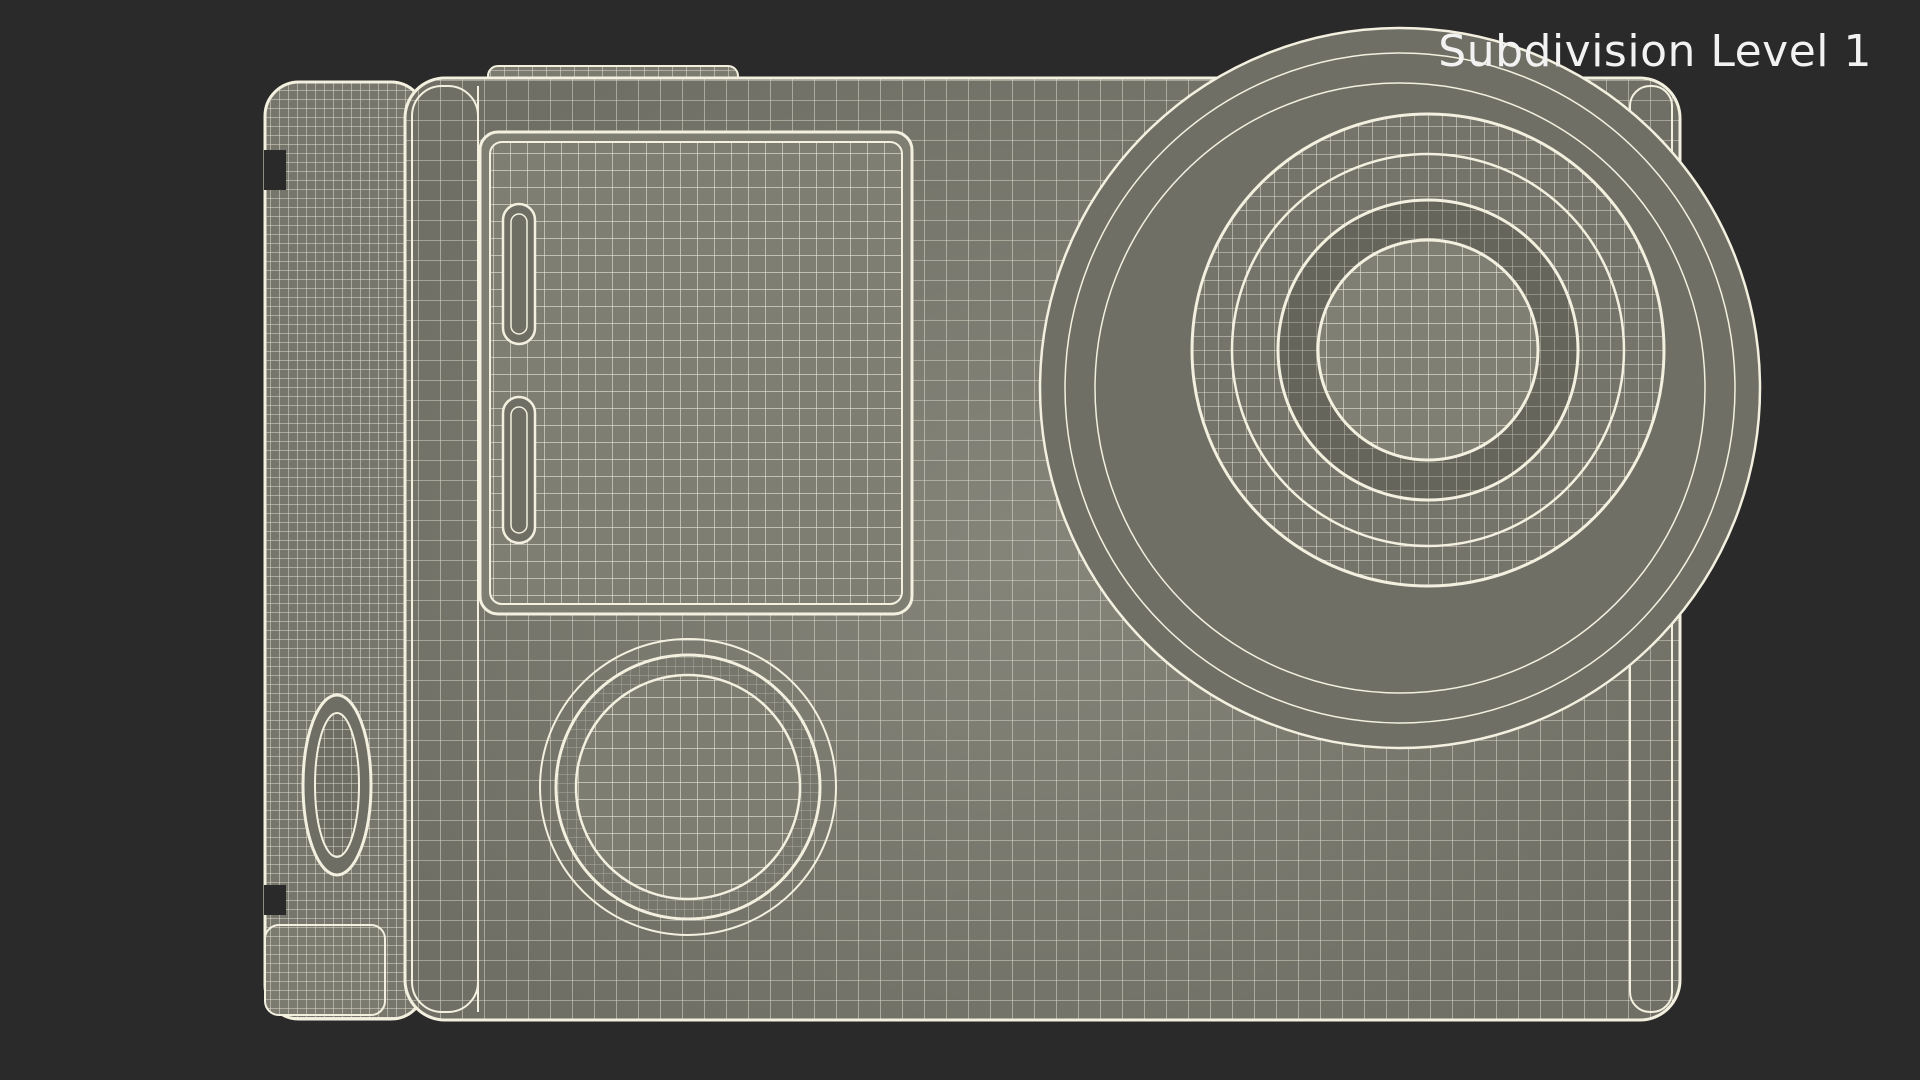 Image resolution: width=1920 pixels, height=1080 pixels. What do you see at coordinates (519, 274) in the screenshot?
I see `status-led-top` at bounding box center [519, 274].